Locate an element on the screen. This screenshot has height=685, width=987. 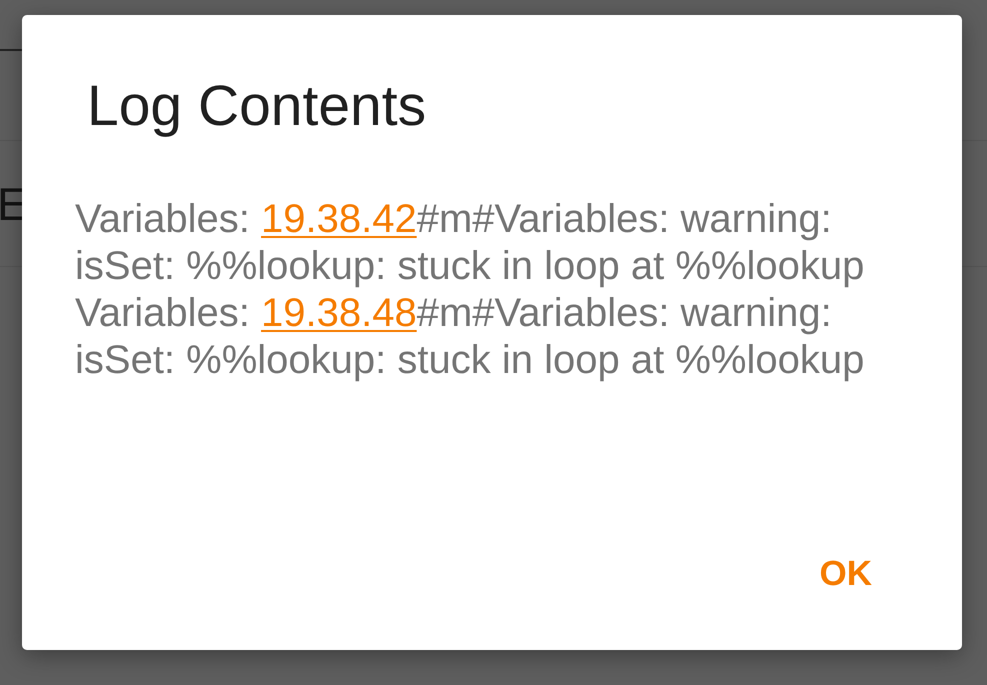
log-entry-text: Variables: 19.38.48#m#Variables: warning: isSet: %%lookup: stuck in loop at %%lookup is located at coordinates (470, 337).